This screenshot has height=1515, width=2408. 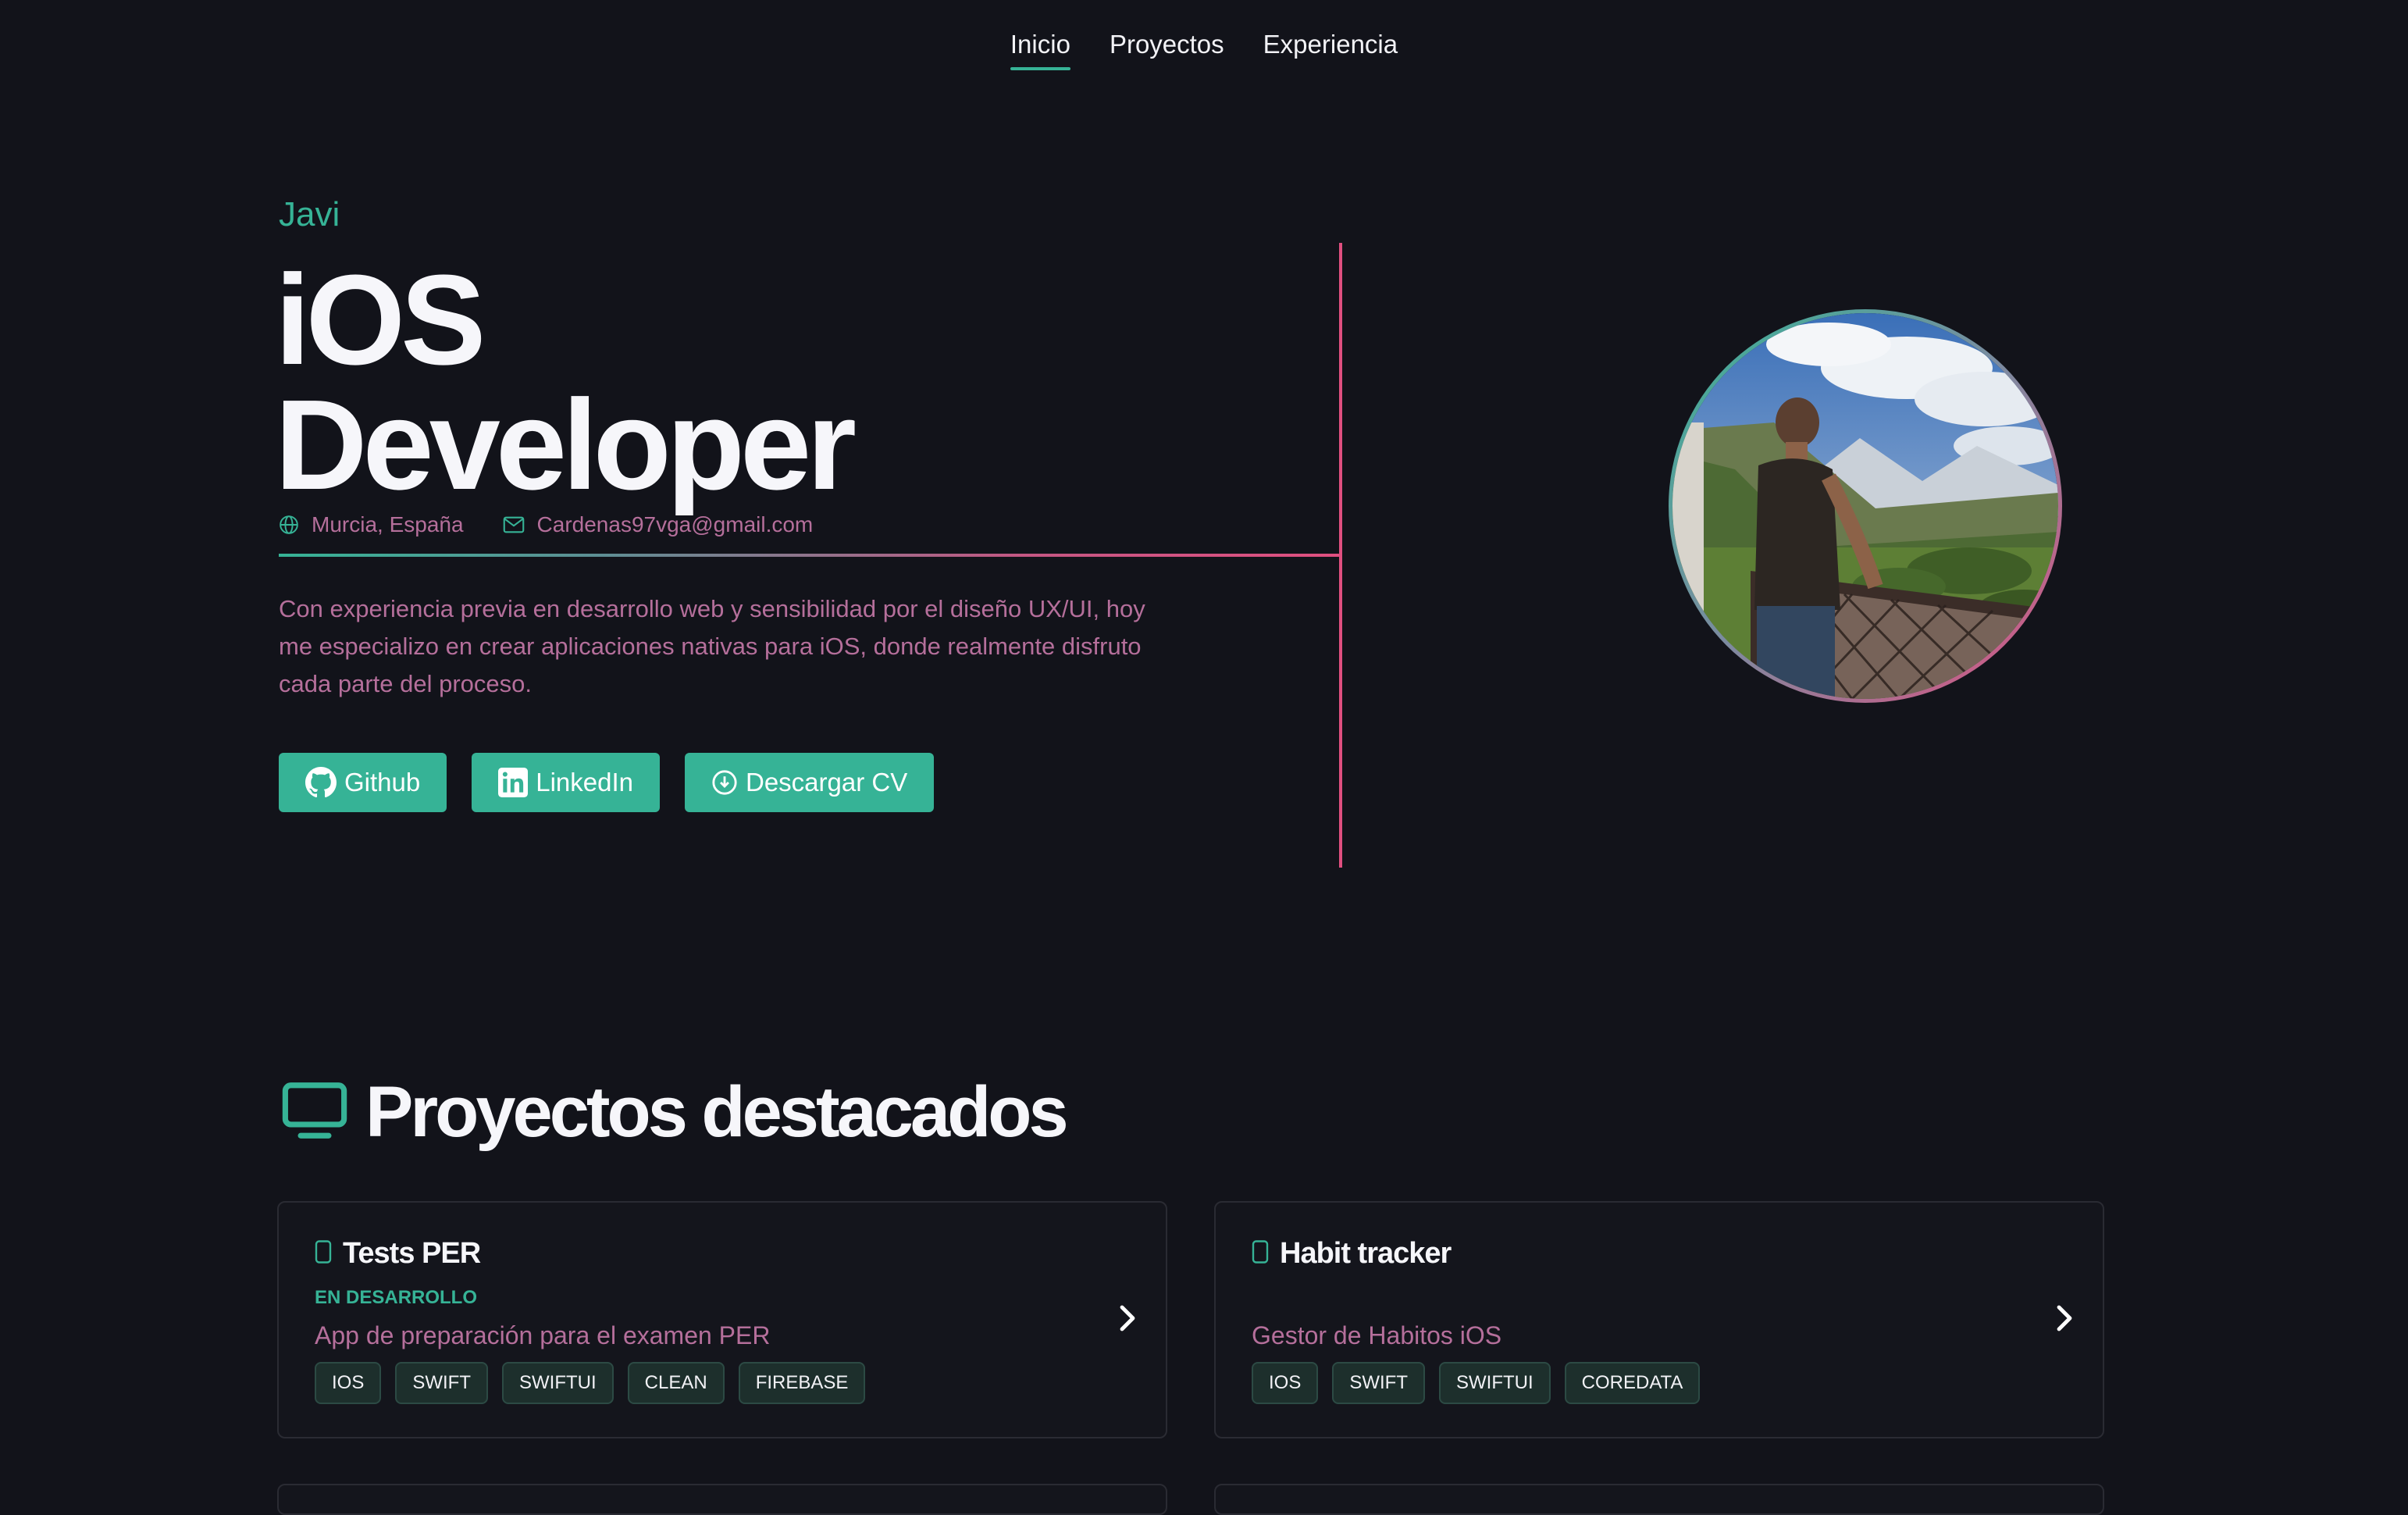 I want to click on nav-link-inicio: Inicio, so click(x=1040, y=50).